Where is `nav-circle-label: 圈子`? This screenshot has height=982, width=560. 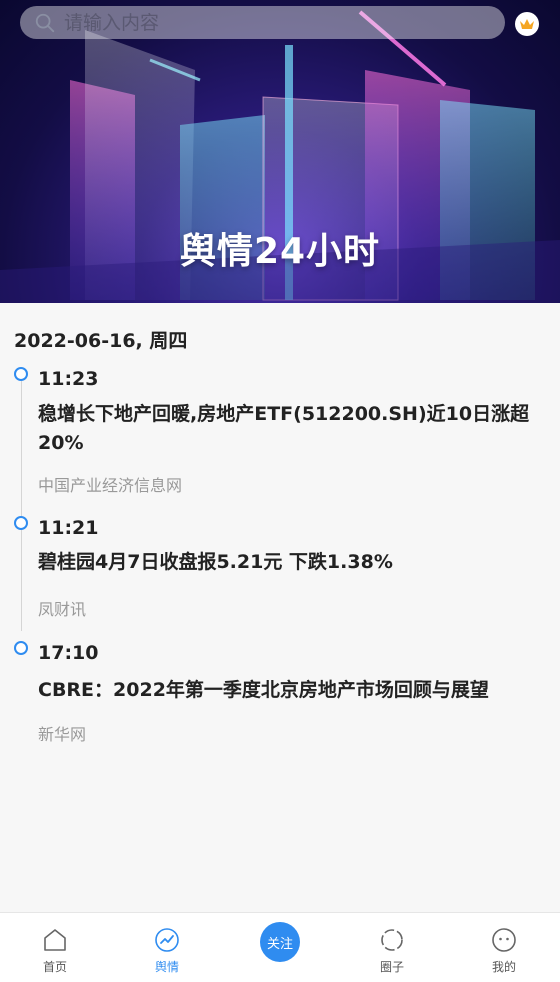
nav-circle-label: 圈子 is located at coordinates (391, 967).